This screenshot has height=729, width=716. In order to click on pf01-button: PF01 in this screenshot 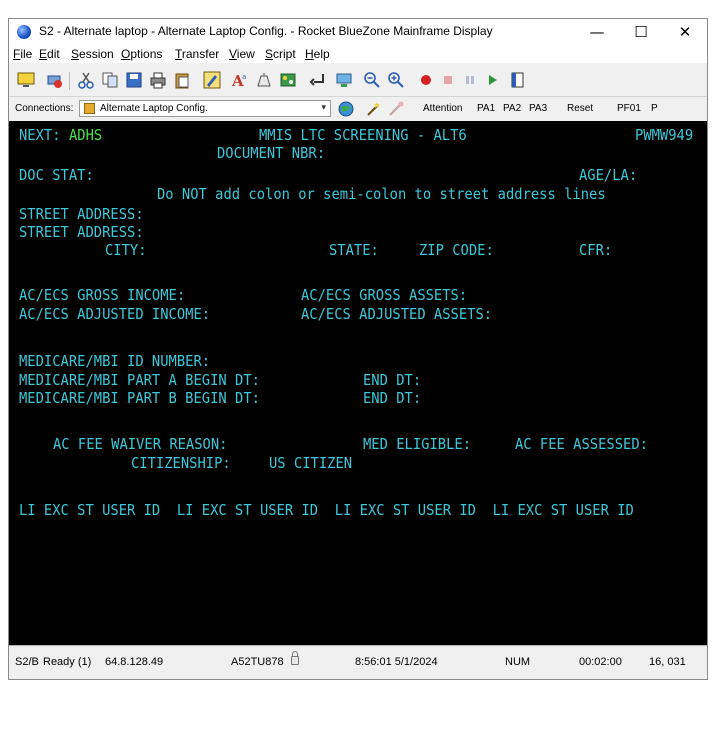, I will do `click(629, 108)`.